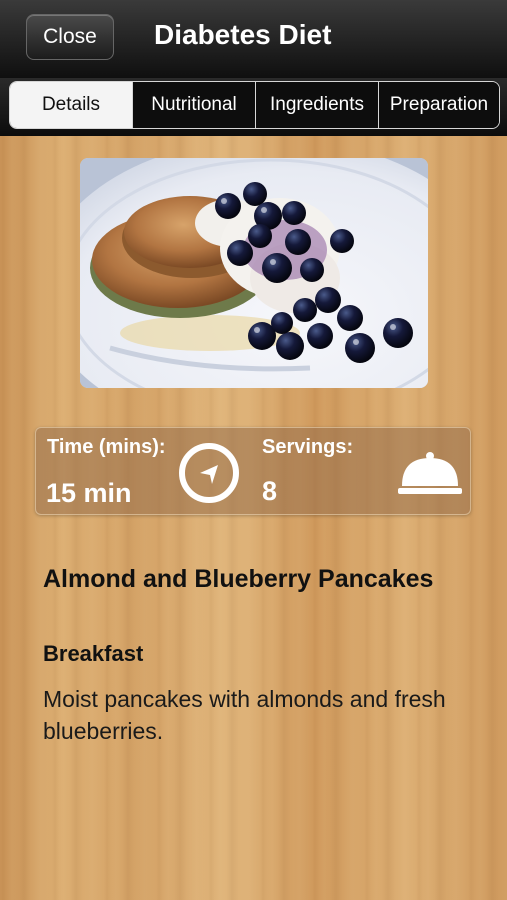 Image resolution: width=507 pixels, height=900 pixels. What do you see at coordinates (193, 105) in the screenshot?
I see `tab-nutritional: Nutritional` at bounding box center [193, 105].